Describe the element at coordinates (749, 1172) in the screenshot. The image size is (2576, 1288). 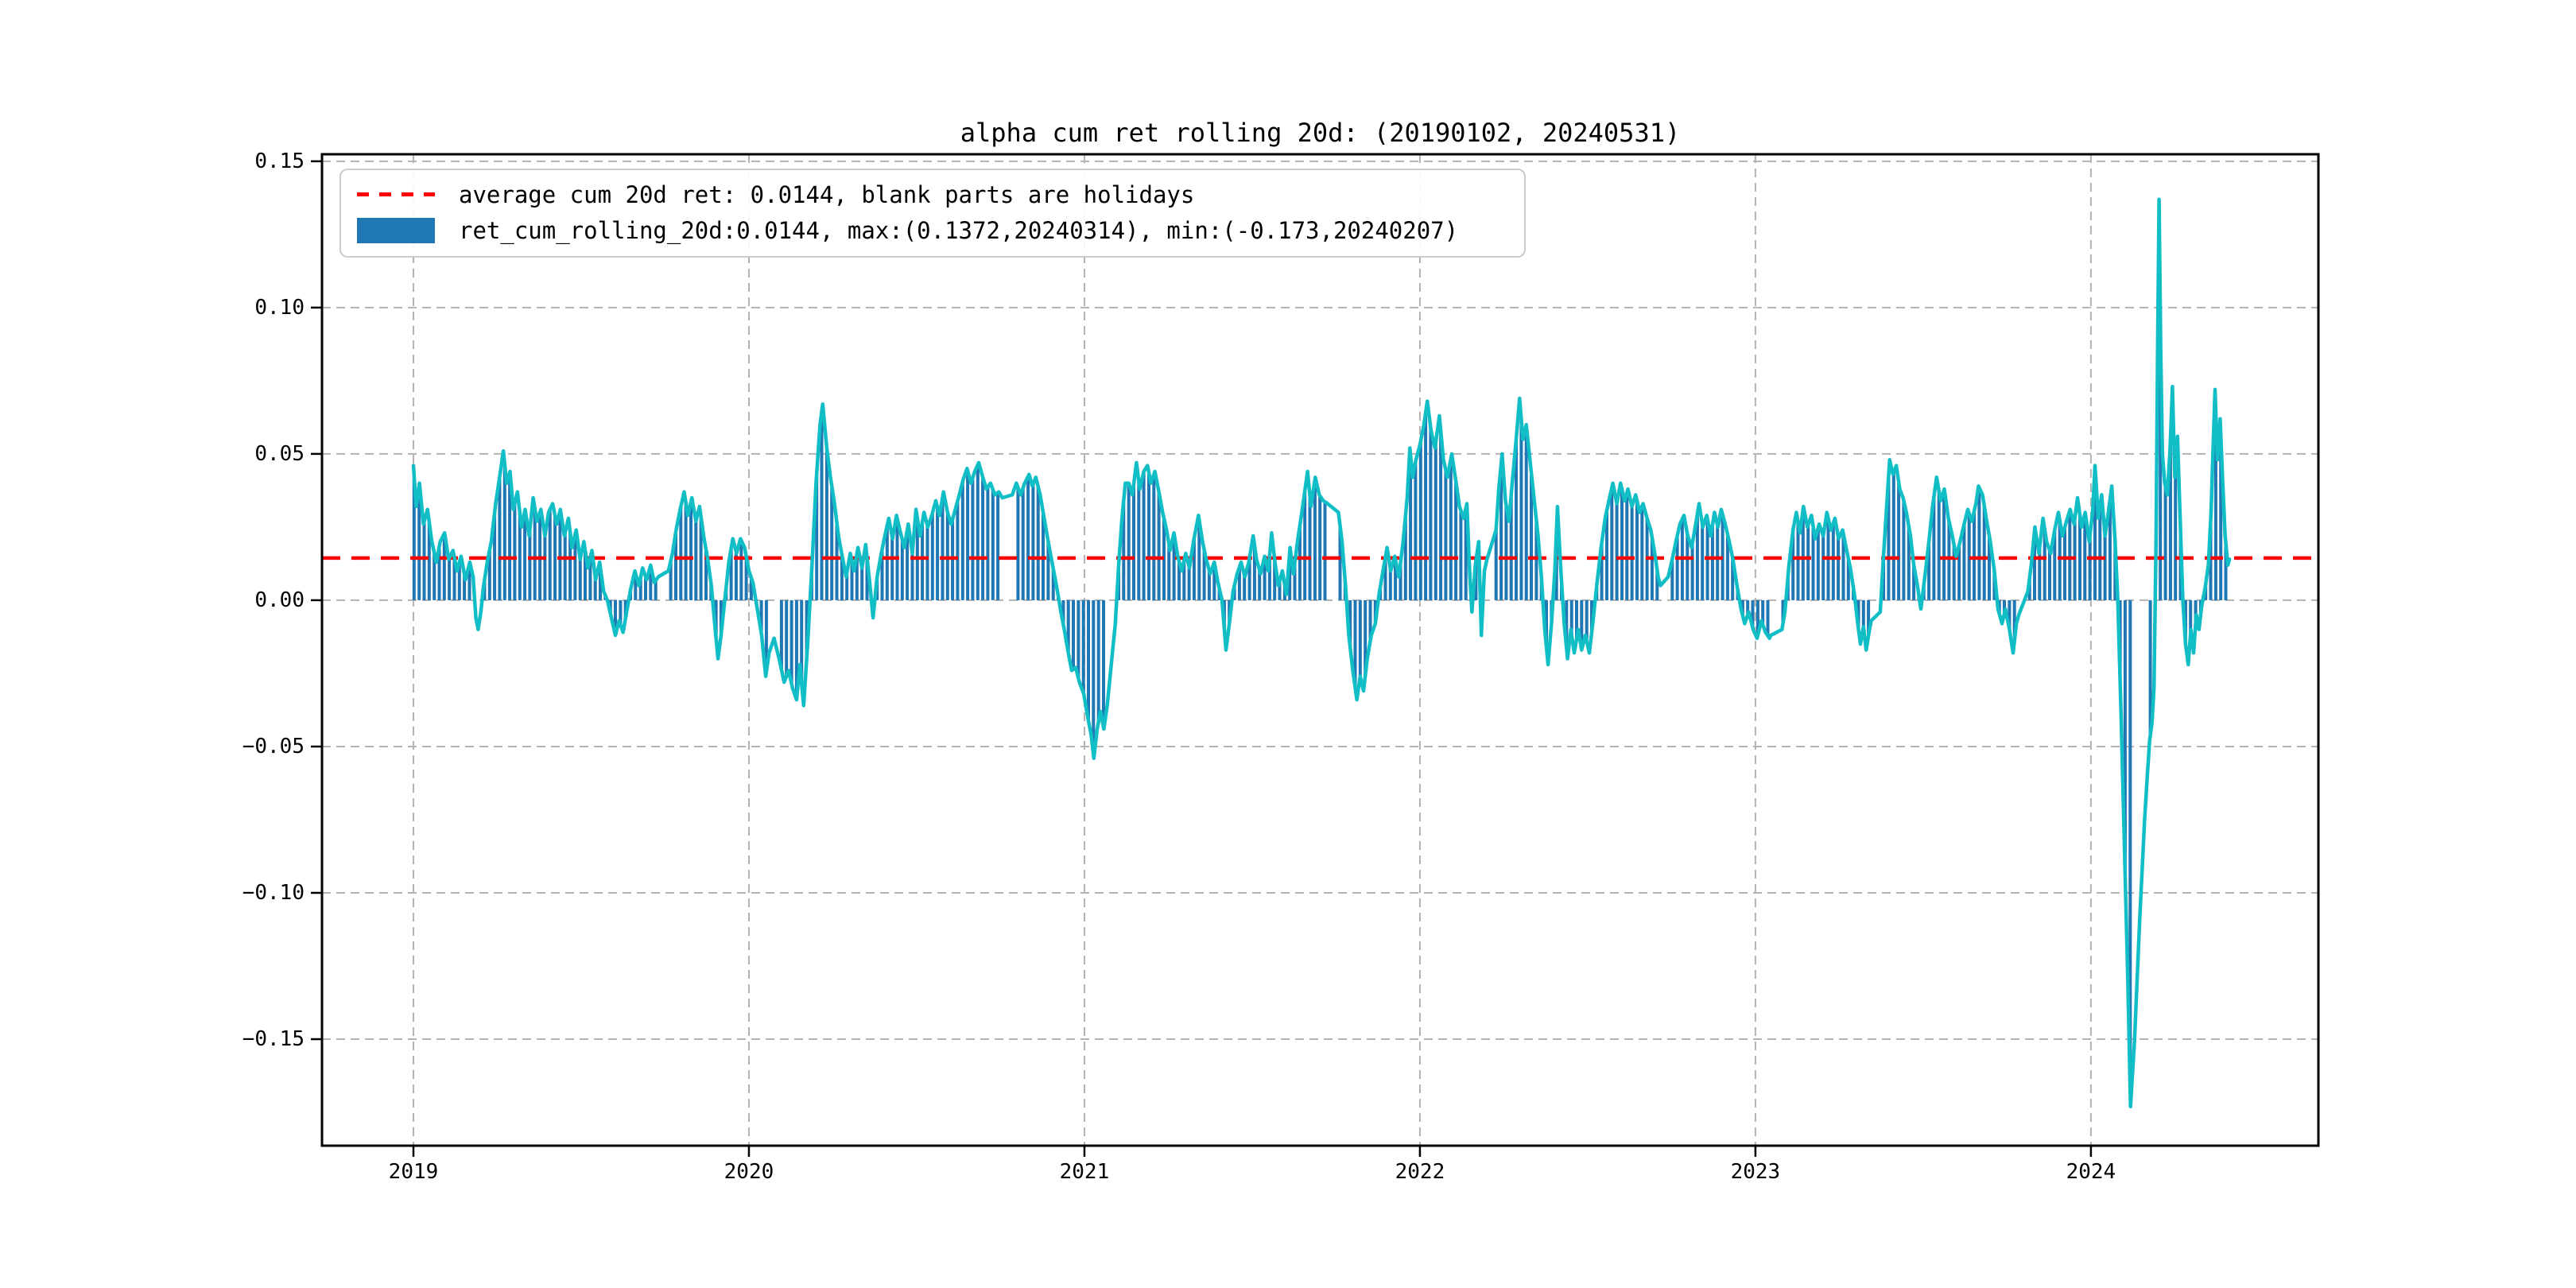
I see `x-tick-label: 2020` at that location.